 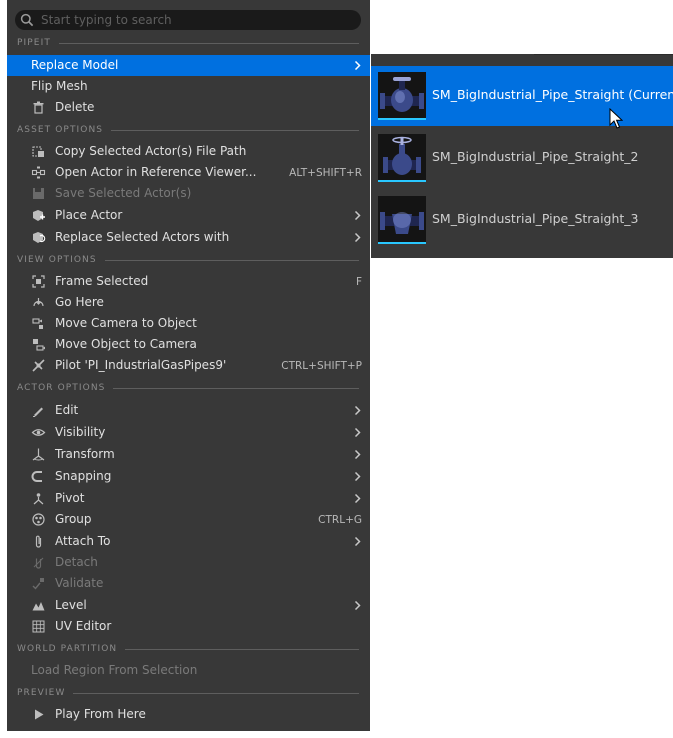 I want to click on menu-item-label: Move Object to Camera, so click(x=126, y=344).